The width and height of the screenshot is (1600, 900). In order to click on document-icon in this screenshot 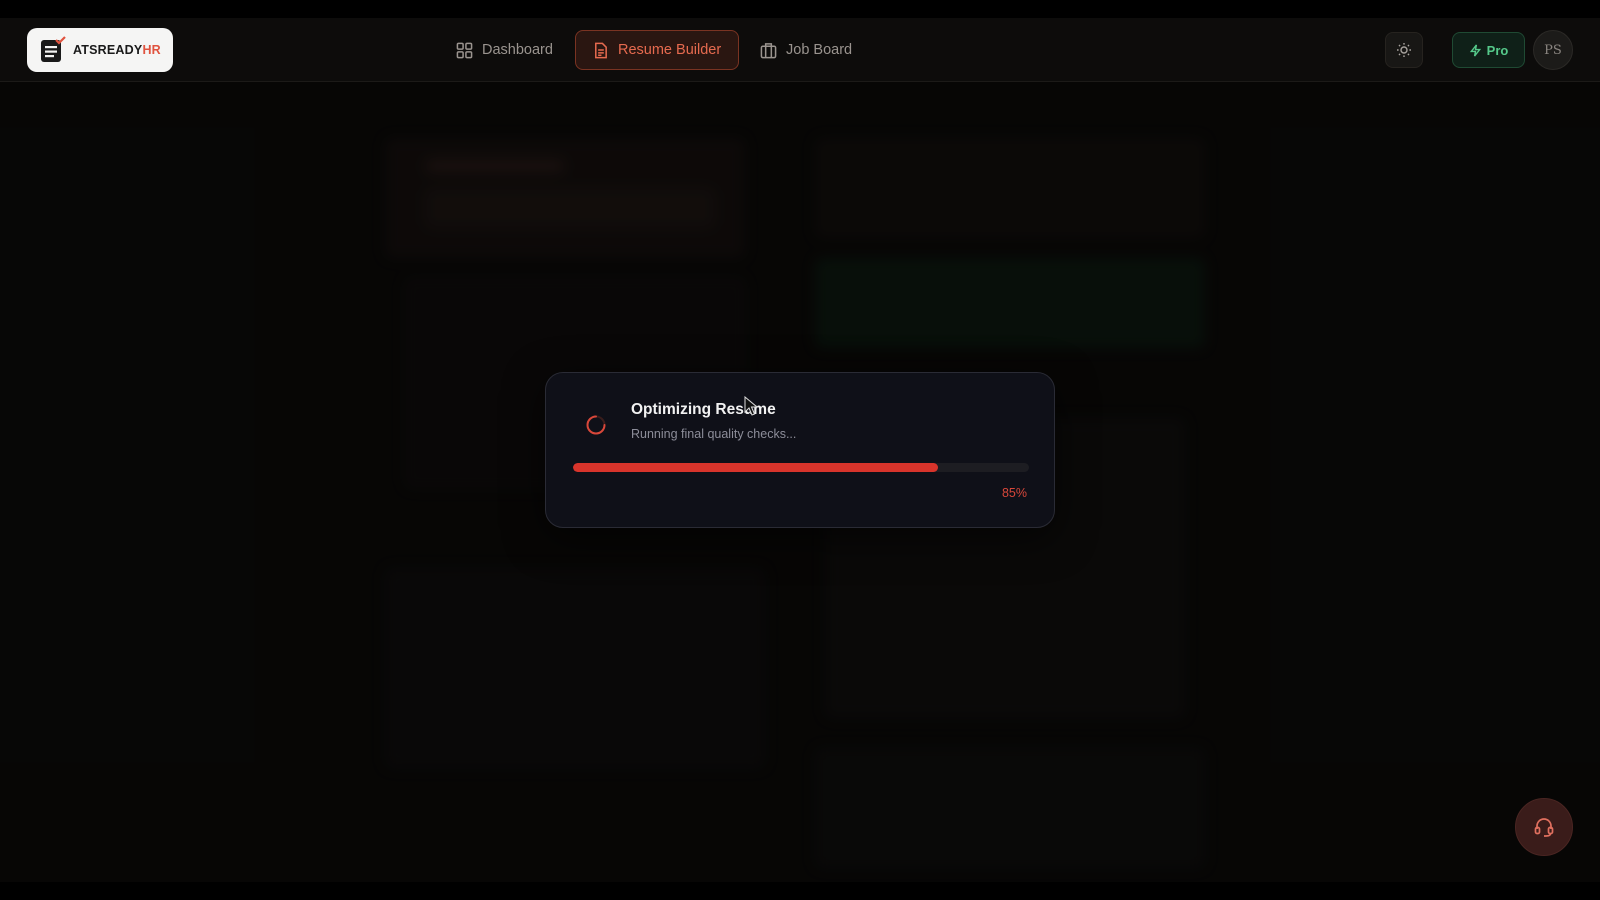, I will do `click(601, 50)`.